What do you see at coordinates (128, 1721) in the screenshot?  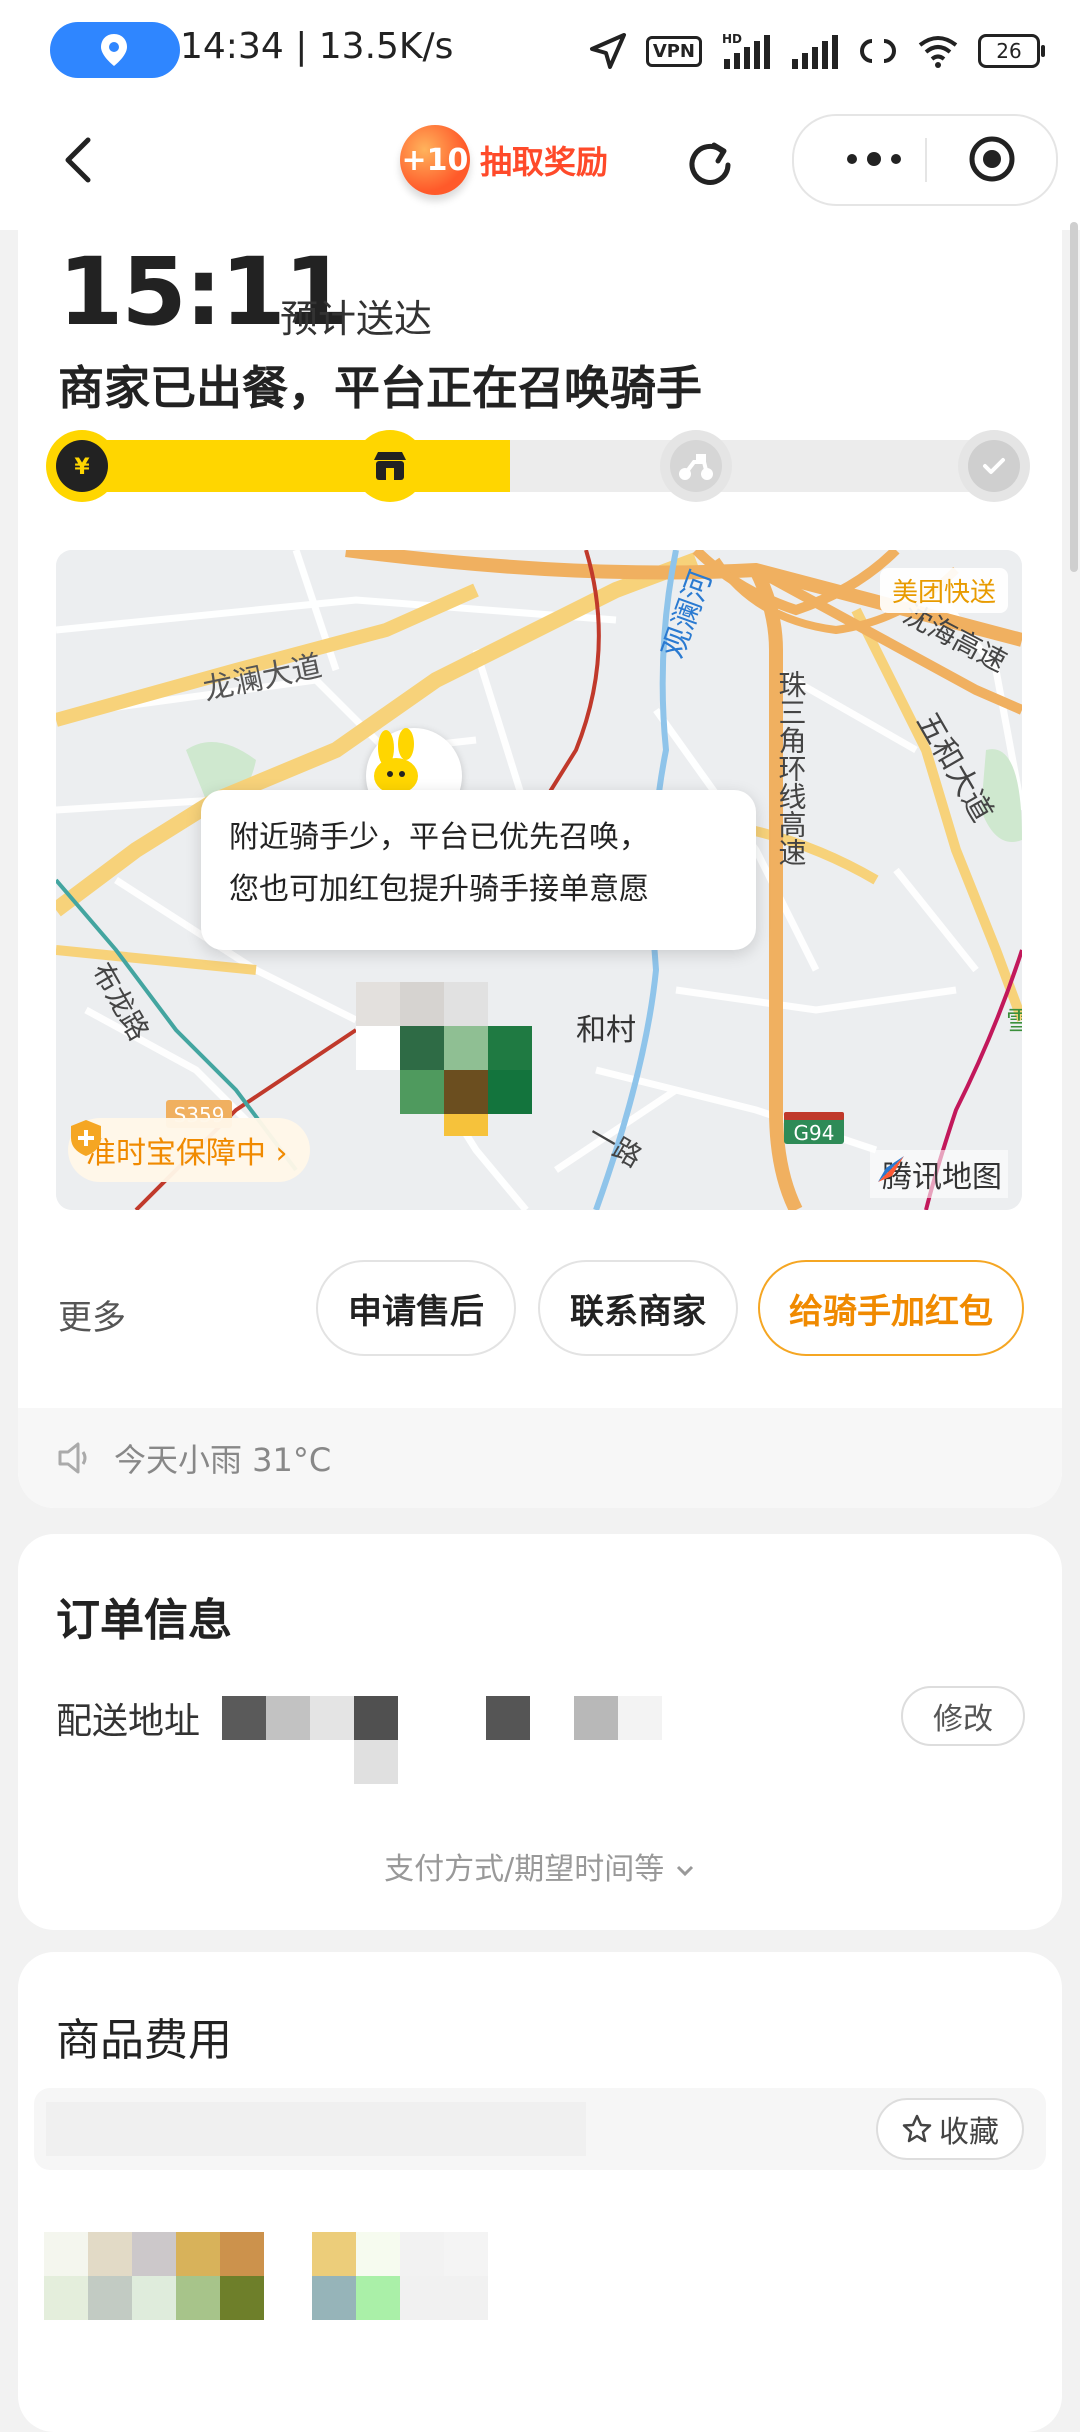 I see `delivery-address-label: 配送地址` at bounding box center [128, 1721].